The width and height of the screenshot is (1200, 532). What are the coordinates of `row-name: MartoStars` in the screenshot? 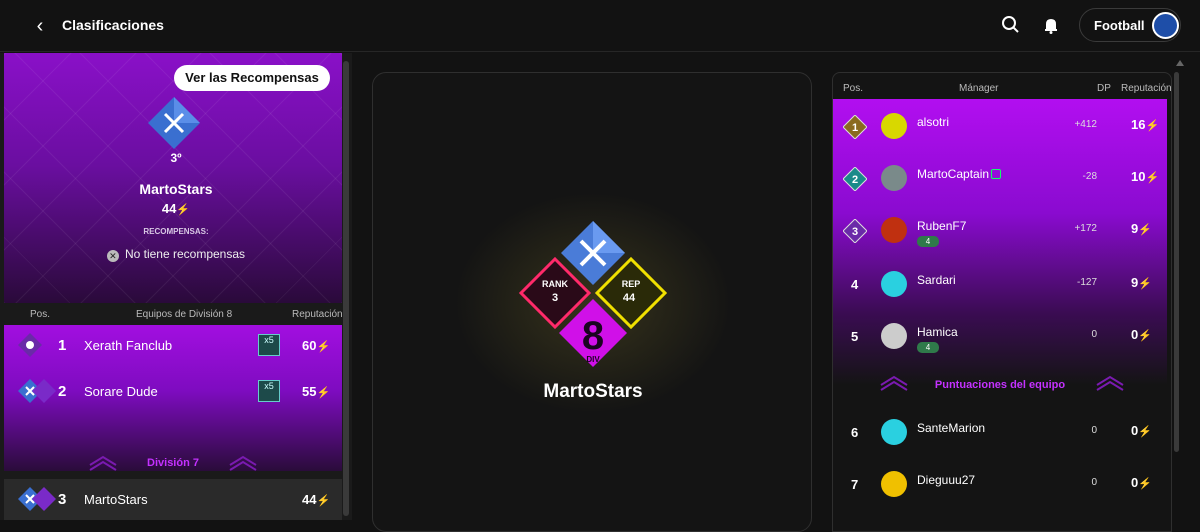 It's located at (116, 499).